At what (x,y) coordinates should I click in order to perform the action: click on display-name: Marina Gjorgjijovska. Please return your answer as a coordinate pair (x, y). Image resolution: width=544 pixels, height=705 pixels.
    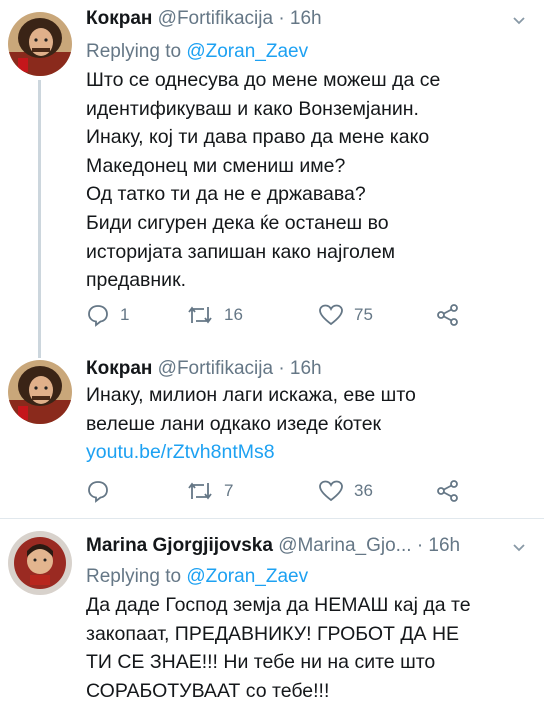
    Looking at the image, I should click on (179, 545).